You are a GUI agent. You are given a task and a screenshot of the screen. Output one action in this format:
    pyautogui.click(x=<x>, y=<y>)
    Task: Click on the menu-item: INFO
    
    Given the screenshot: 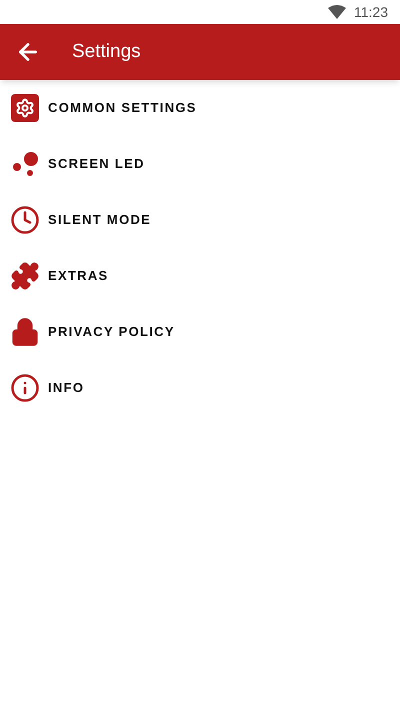 What is the action you would take?
    pyautogui.click(x=200, y=388)
    